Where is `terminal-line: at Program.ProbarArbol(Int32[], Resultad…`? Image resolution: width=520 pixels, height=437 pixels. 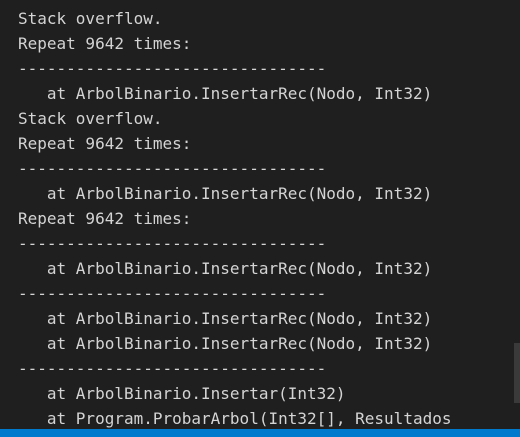 terminal-line: at Program.ProbarArbol(Int32[], Resultad… is located at coordinates (235, 418).